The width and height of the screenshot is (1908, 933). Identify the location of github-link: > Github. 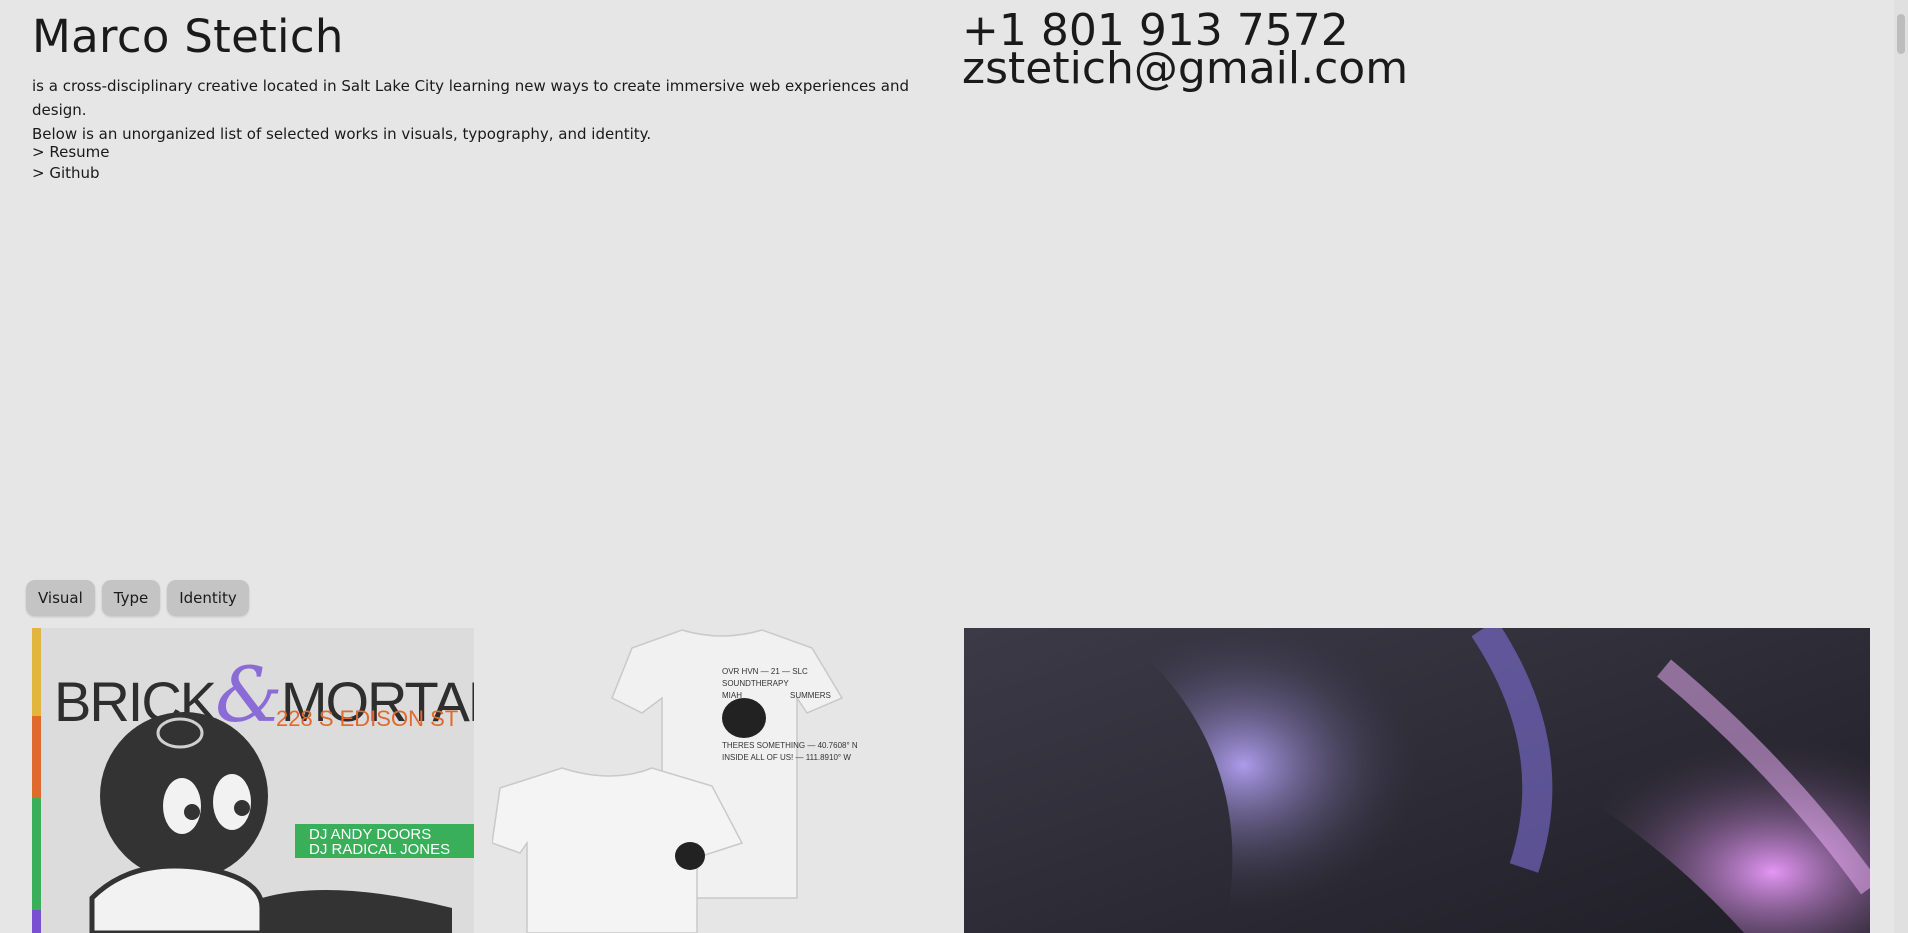
(70, 173).